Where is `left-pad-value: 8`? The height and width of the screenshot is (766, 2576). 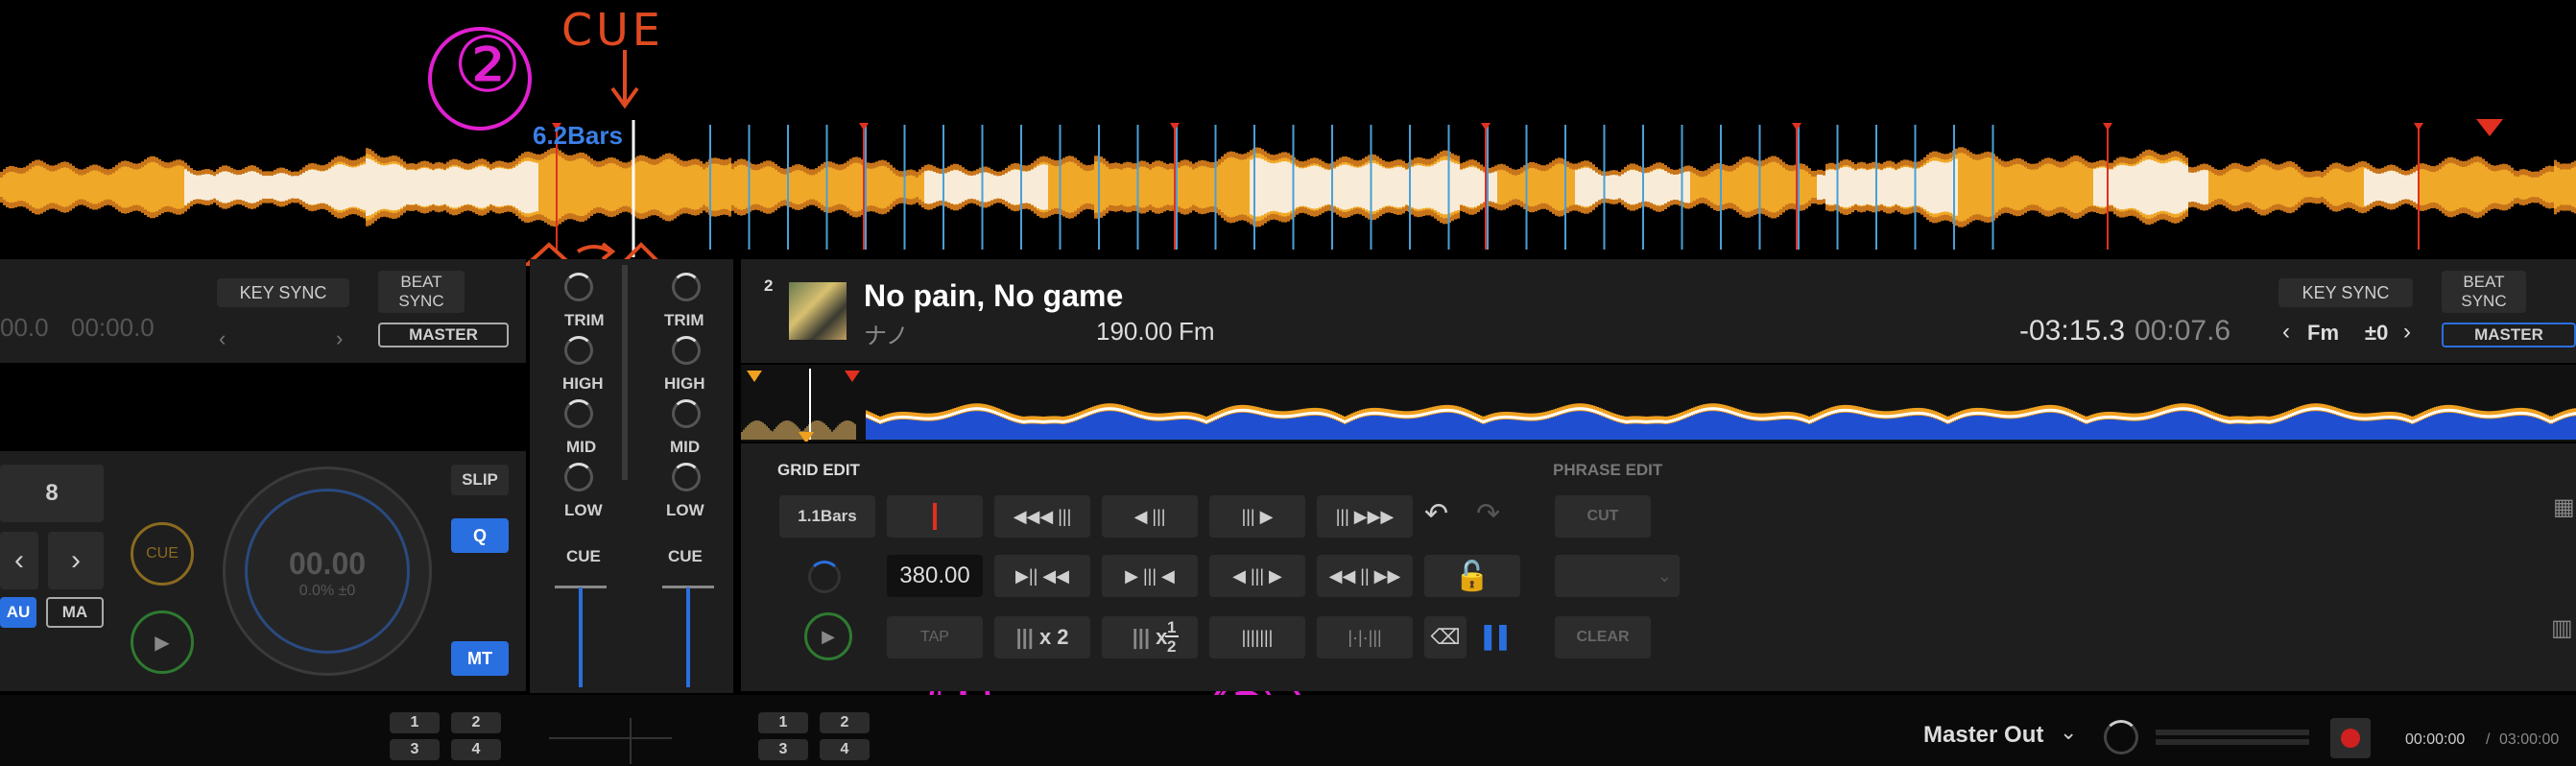 left-pad-value: 8 is located at coordinates (52, 493).